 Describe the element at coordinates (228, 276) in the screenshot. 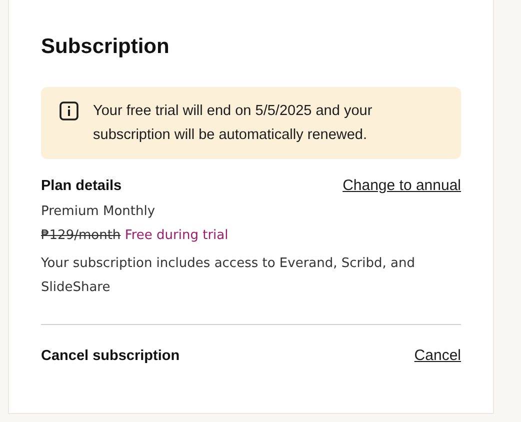

I see `plan-description: Your subscription includes access to Everand, Scribd, and SlideShare` at that location.